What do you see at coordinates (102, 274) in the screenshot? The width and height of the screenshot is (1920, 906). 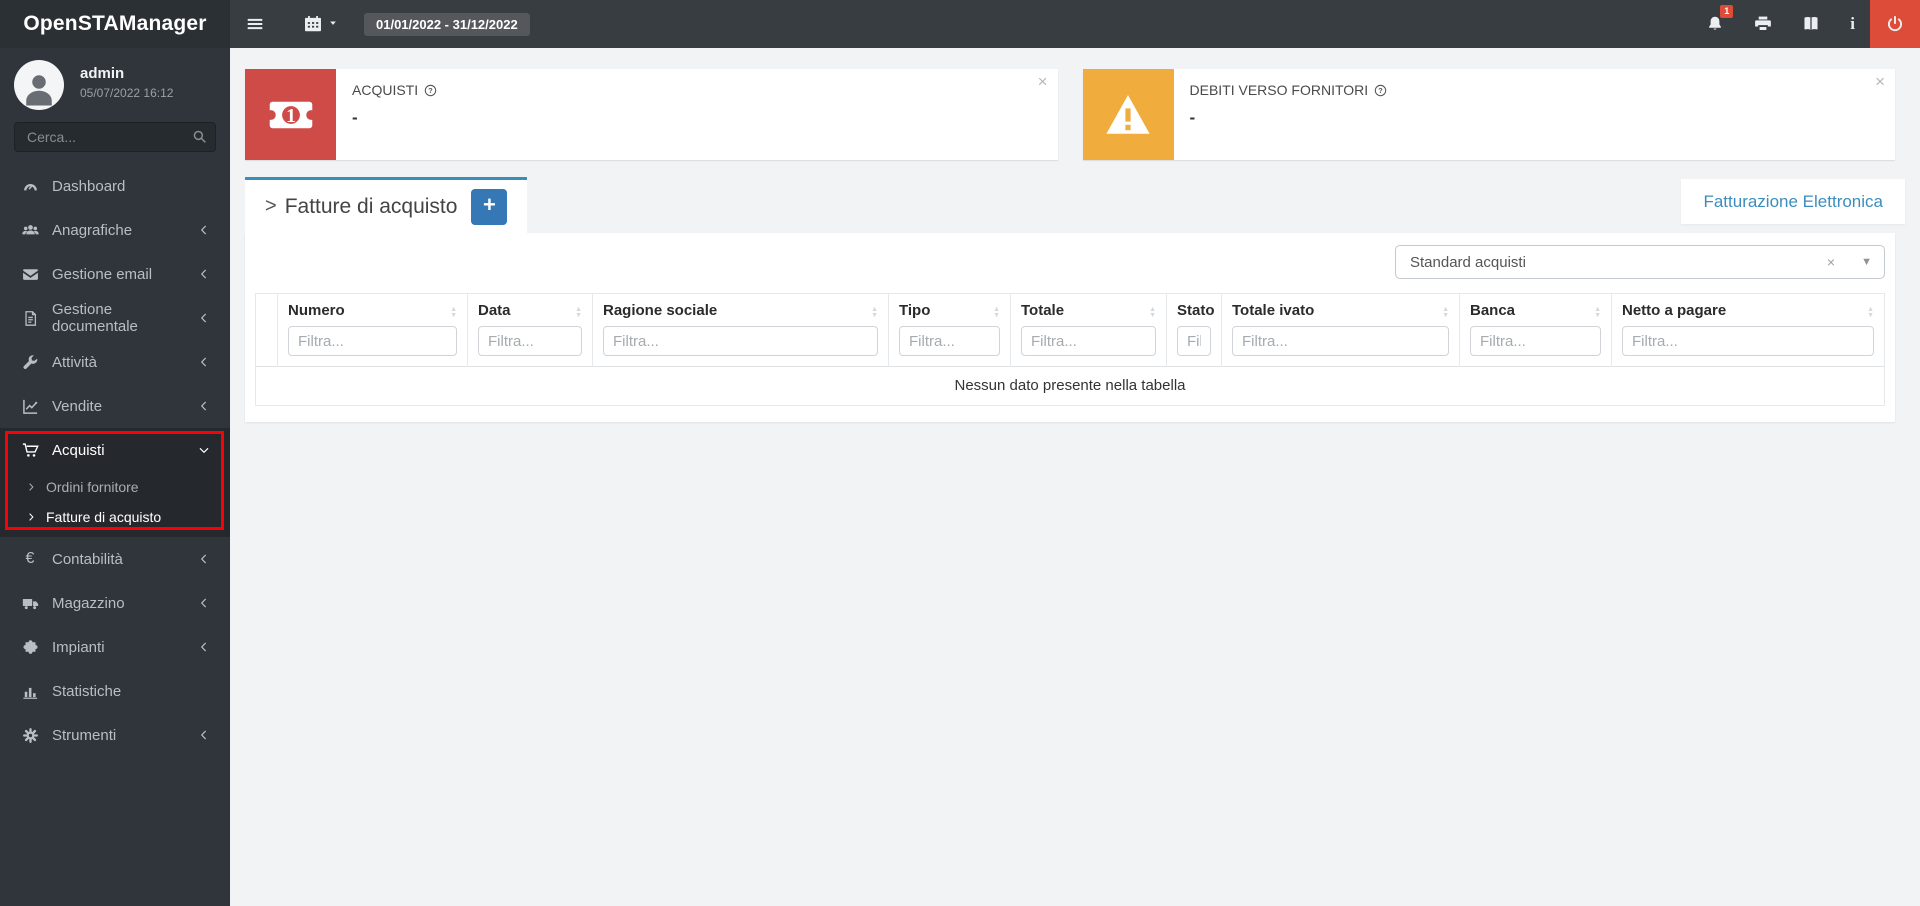 I see `sidebar-item-label: Gestione email` at bounding box center [102, 274].